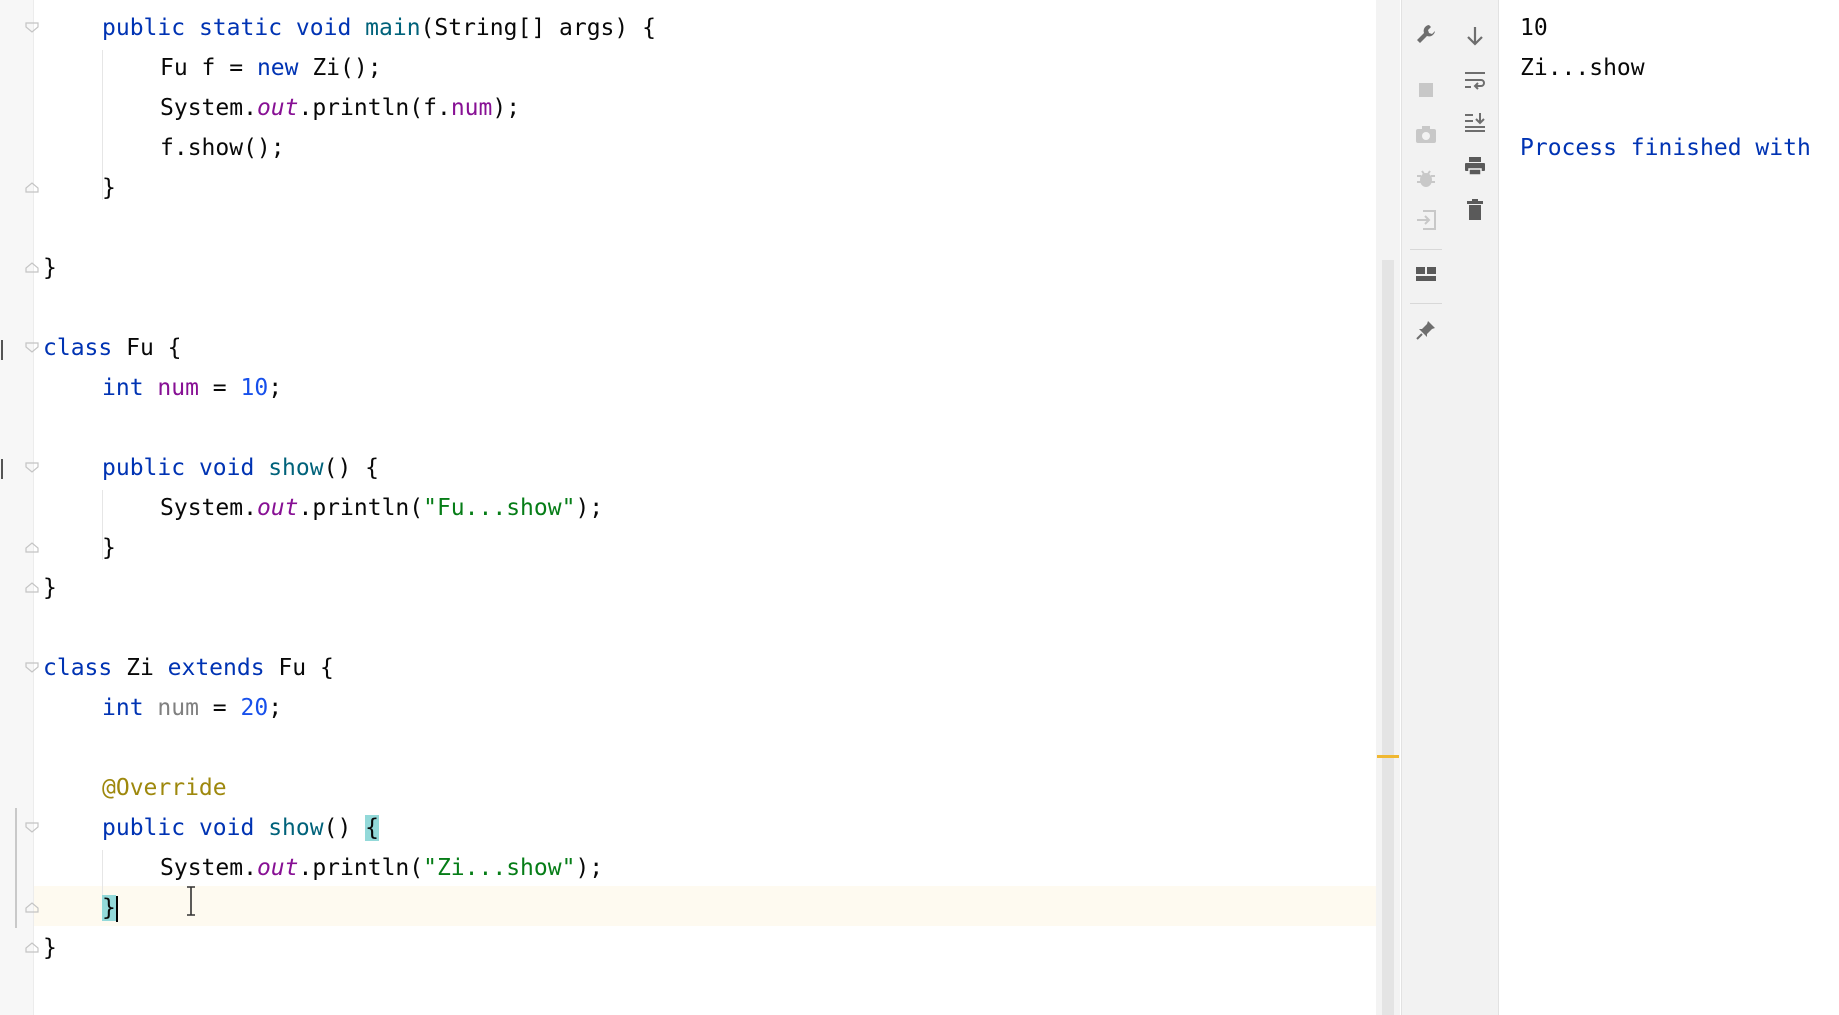 The image size is (1839, 1015). I want to click on console-process-status: Process finished with, so click(1665, 148).